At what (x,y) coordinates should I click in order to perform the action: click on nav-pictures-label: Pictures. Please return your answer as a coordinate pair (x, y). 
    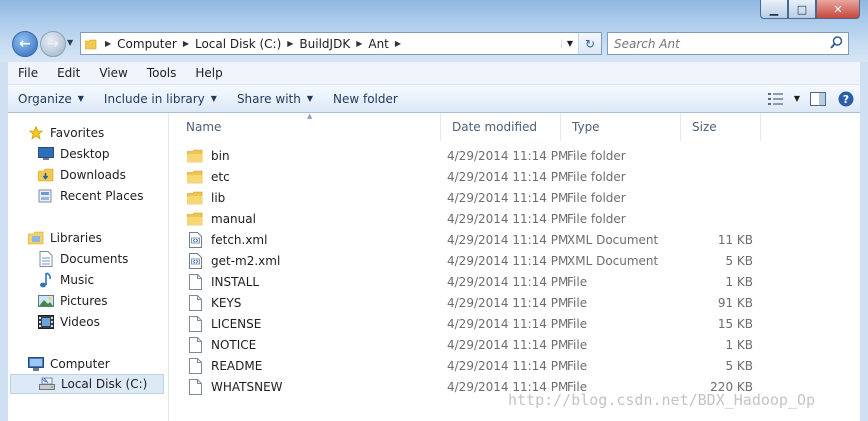
    Looking at the image, I should click on (84, 301).